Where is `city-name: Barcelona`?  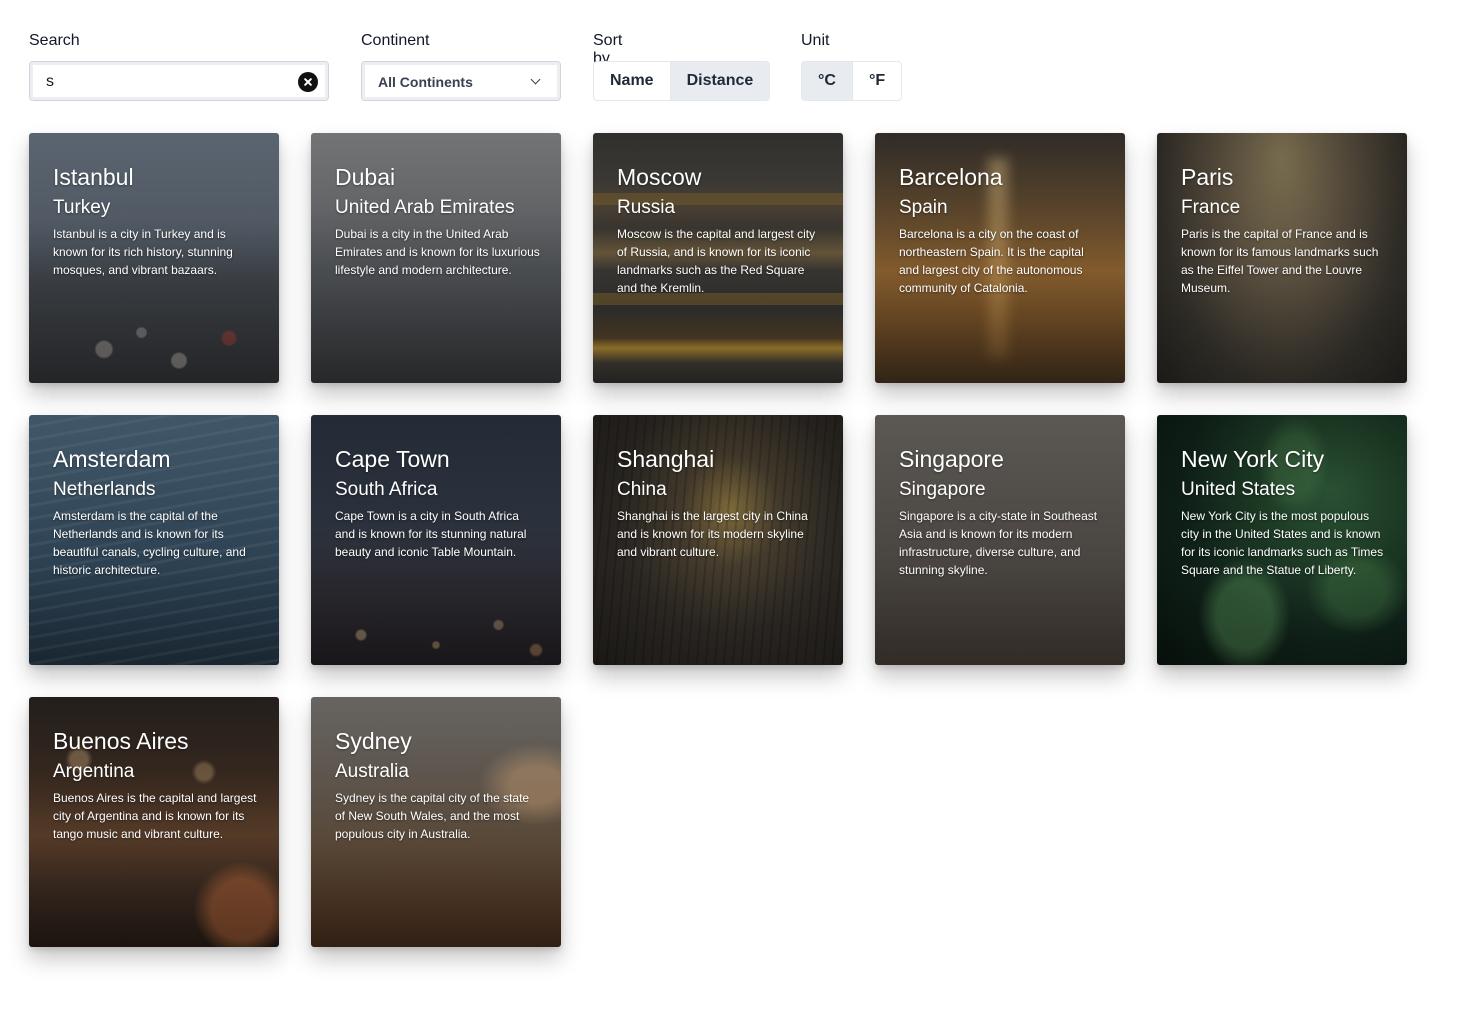
city-name: Barcelona is located at coordinates (951, 177).